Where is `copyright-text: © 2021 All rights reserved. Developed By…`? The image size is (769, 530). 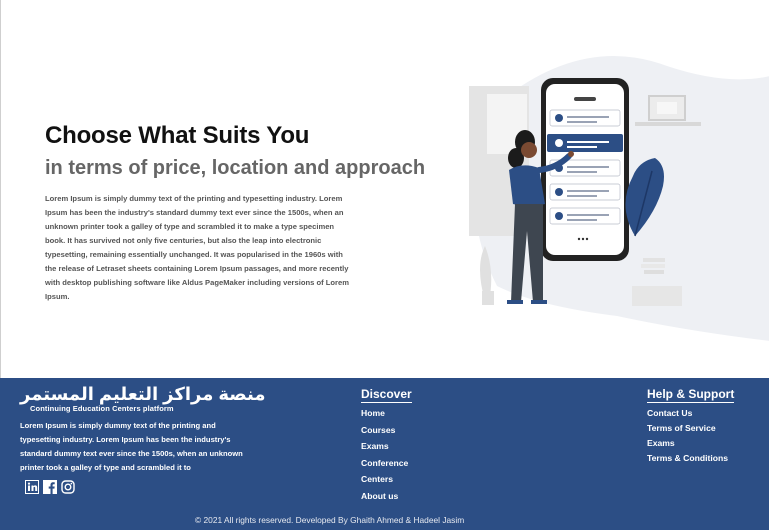
copyright-text: © 2021 All rights reserved. Developed By… is located at coordinates (330, 520).